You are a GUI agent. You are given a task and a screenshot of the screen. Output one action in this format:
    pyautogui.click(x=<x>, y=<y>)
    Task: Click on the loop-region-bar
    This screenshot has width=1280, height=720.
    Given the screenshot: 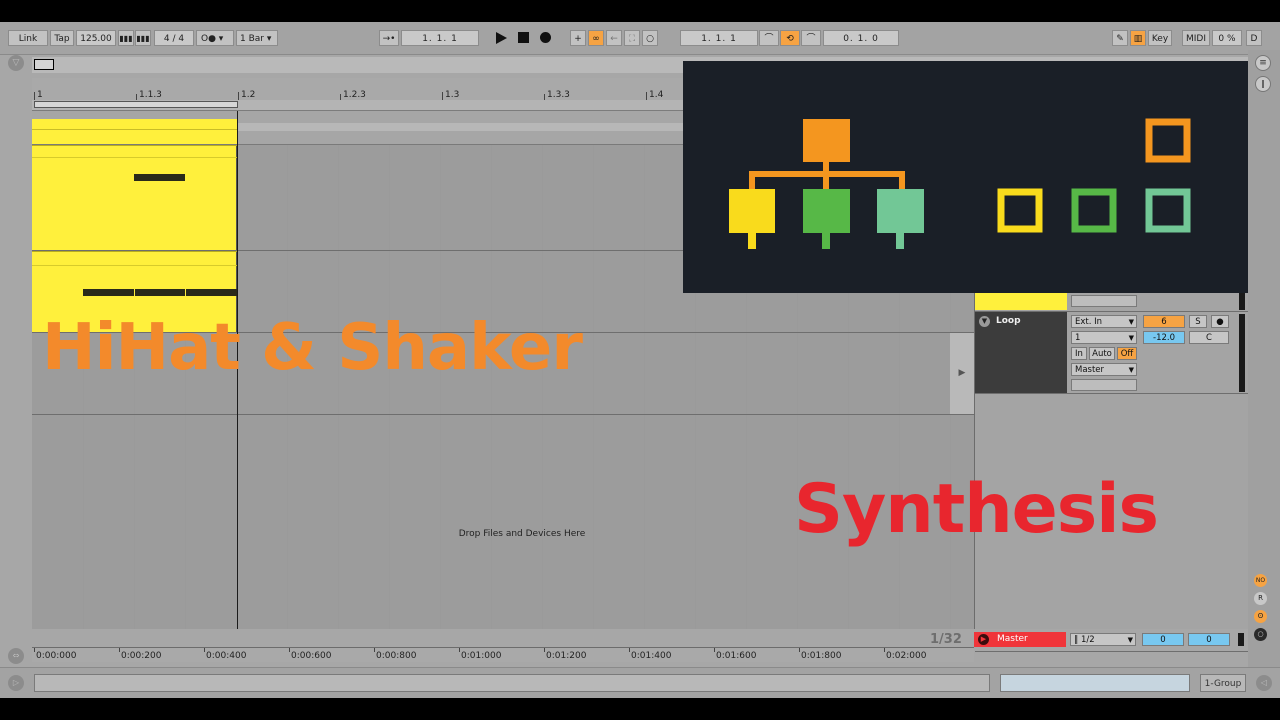 What is the action you would take?
    pyautogui.click(x=136, y=104)
    